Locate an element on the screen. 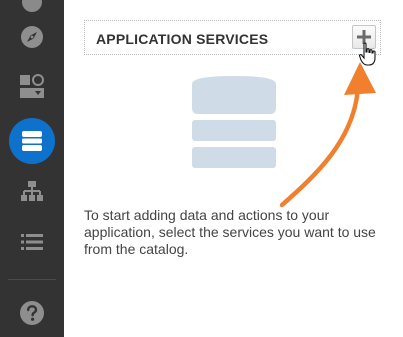 The image size is (403, 337). list-icon is located at coordinates (32, 242).